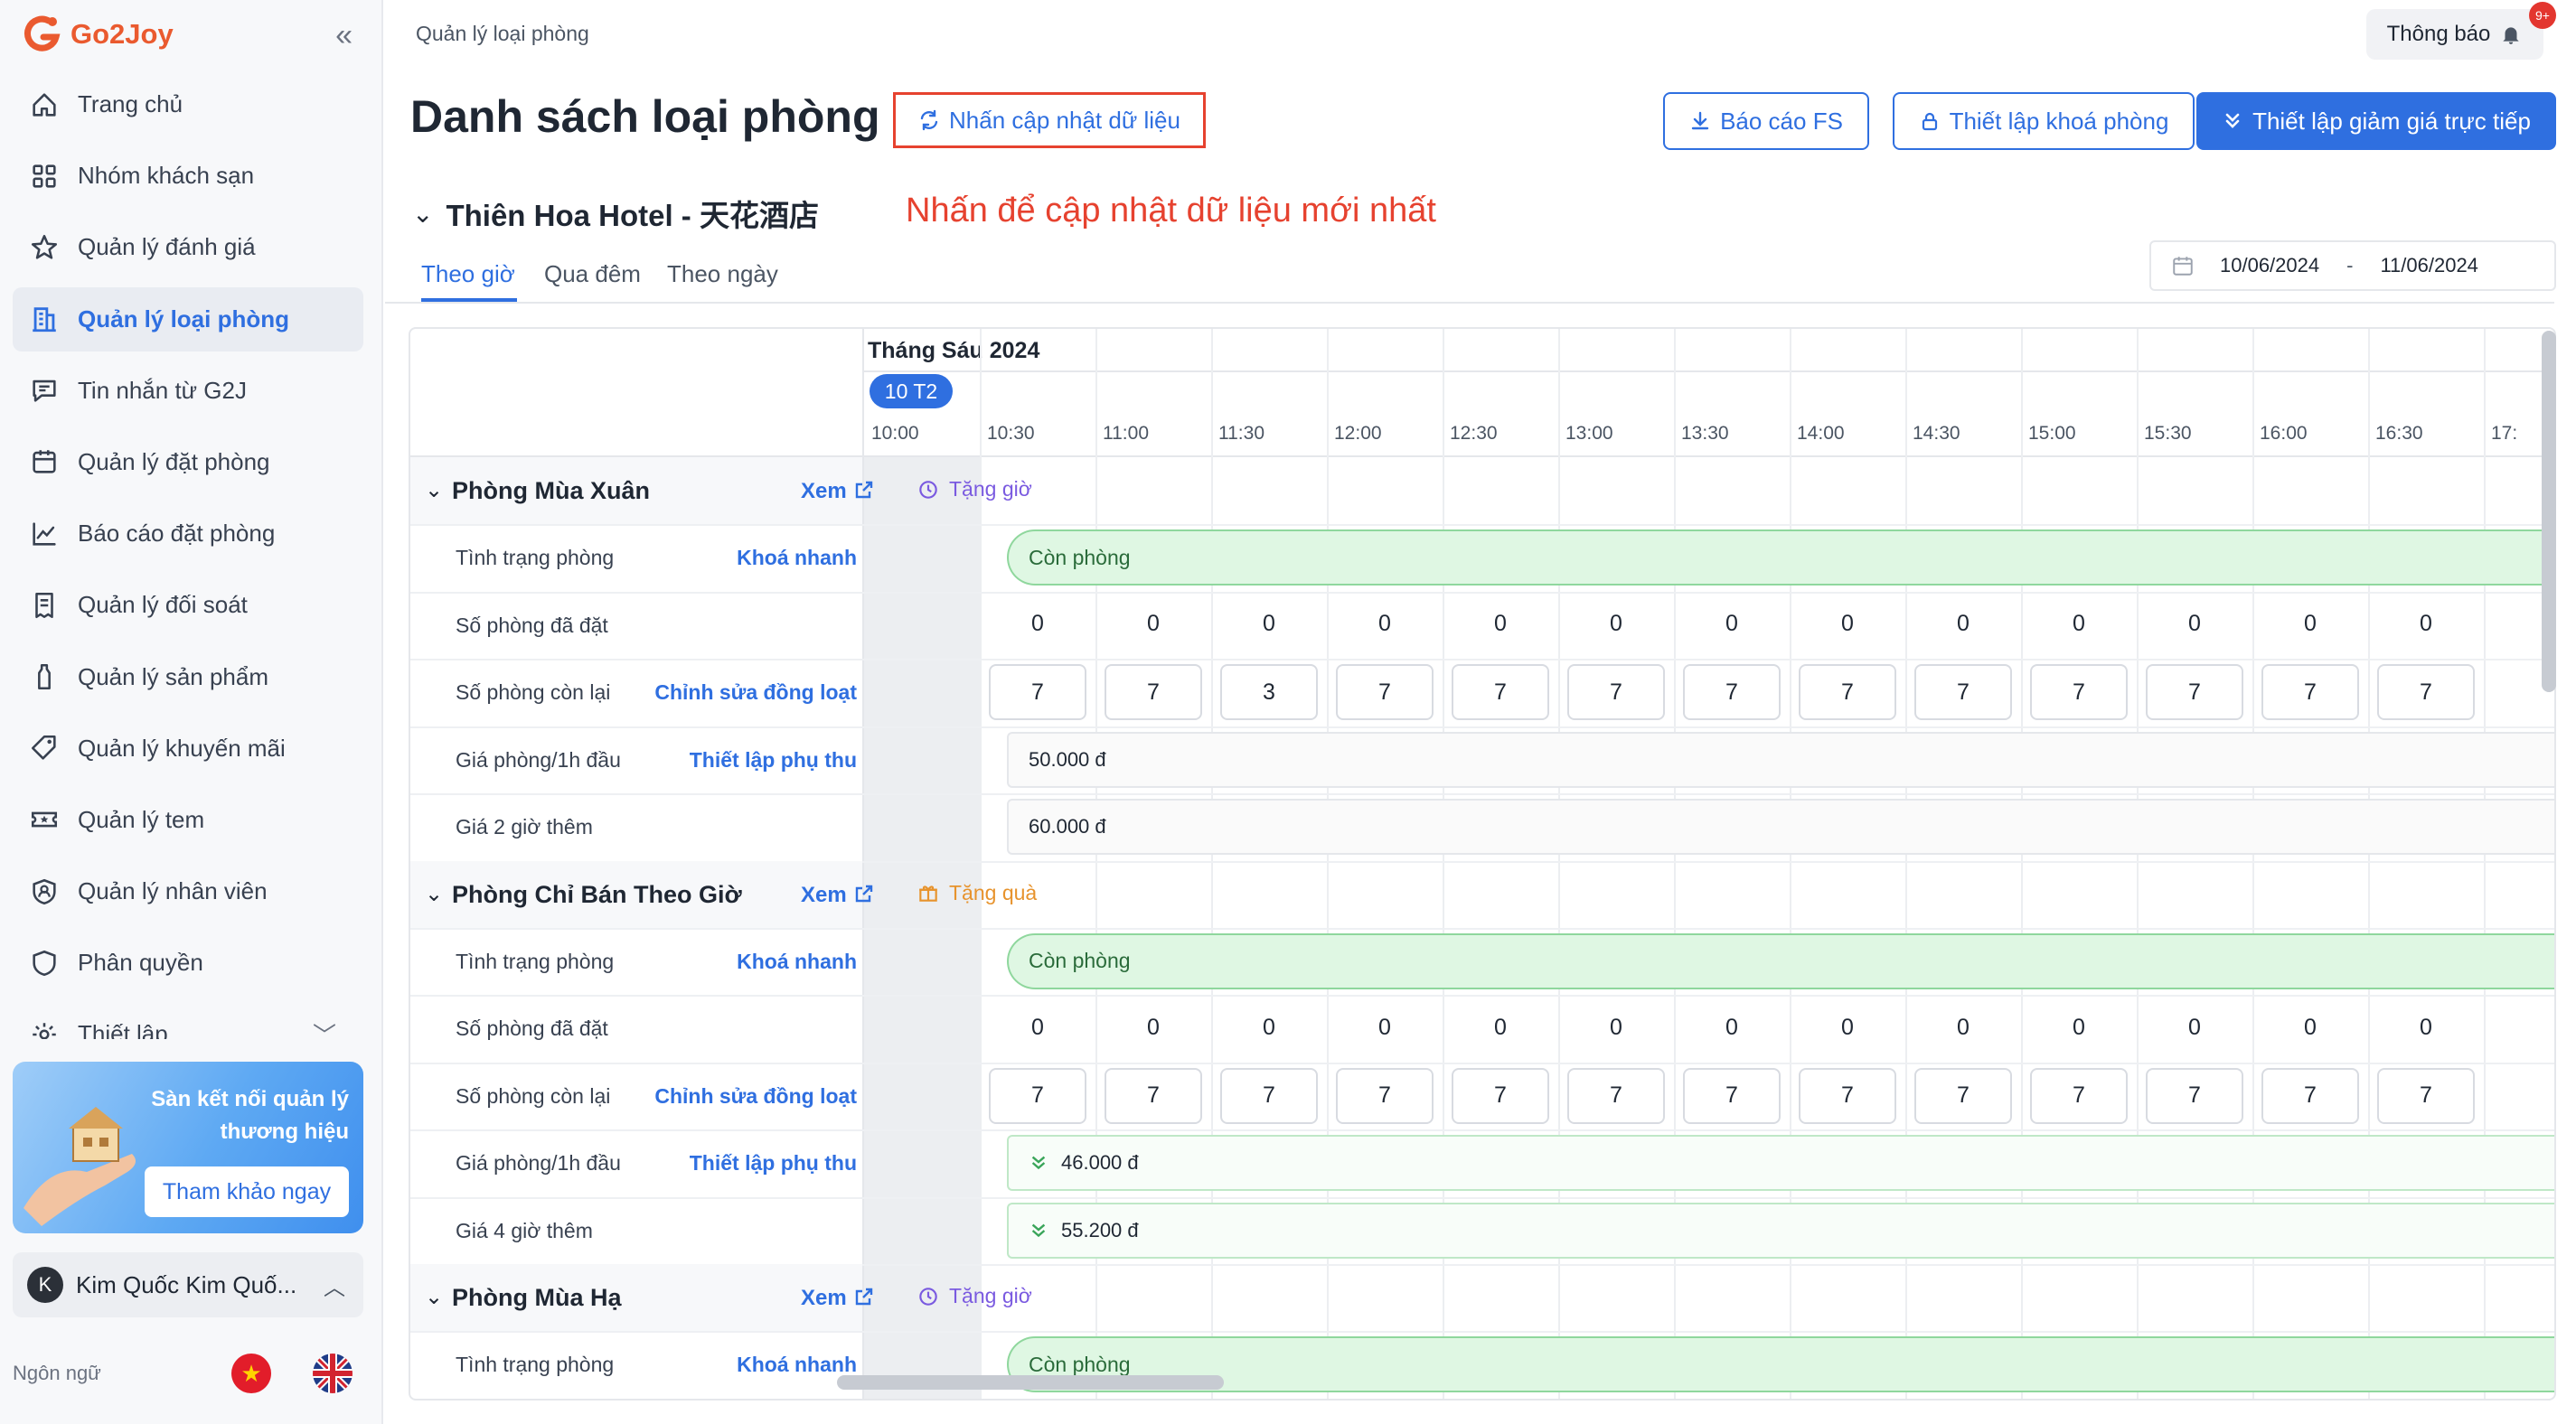 This screenshot has width=2576, height=1424. Describe the element at coordinates (324, 1030) in the screenshot. I see `chevron-down-icon: ﹀` at that location.